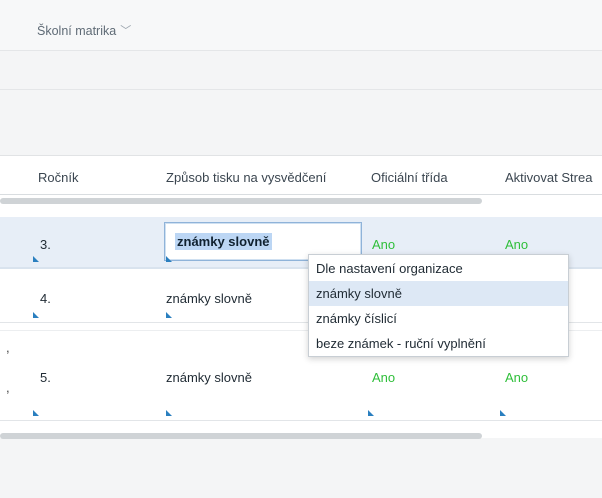 This screenshot has height=498, width=602. What do you see at coordinates (301, 123) in the screenshot?
I see `filter-band` at bounding box center [301, 123].